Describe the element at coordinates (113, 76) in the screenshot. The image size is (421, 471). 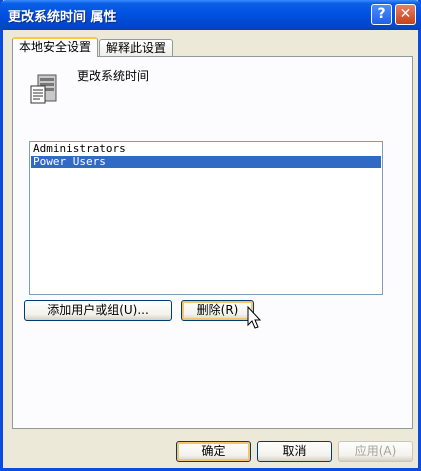
I see `policy-name: 更改系统时间` at that location.